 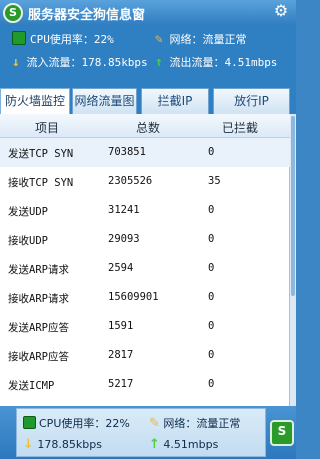 What do you see at coordinates (124, 239) in the screenshot?
I see `row-total: 29093` at bounding box center [124, 239].